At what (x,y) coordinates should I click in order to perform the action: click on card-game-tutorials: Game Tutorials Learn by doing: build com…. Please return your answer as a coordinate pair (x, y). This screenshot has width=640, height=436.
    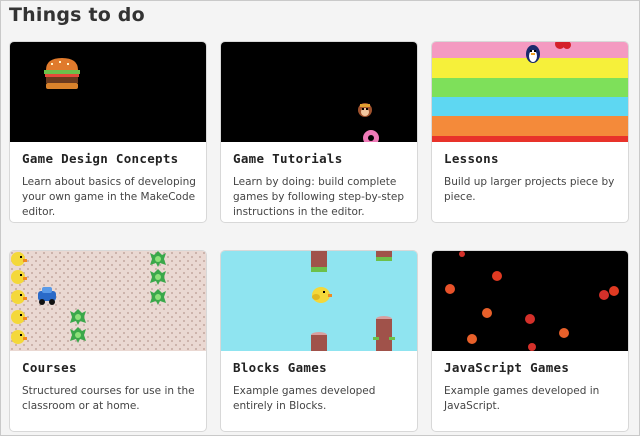
    Looking at the image, I should click on (319, 132).